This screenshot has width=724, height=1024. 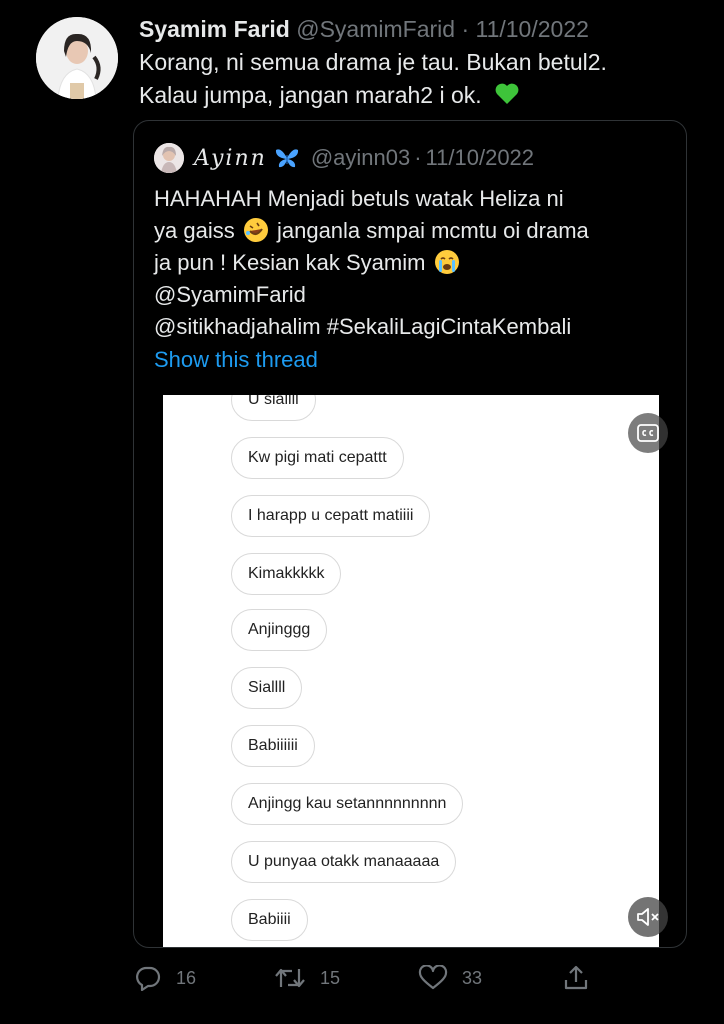 I want to click on tweet-text-line2: Kalau jumpa, jangan marah2 i ok., so click(x=310, y=95).